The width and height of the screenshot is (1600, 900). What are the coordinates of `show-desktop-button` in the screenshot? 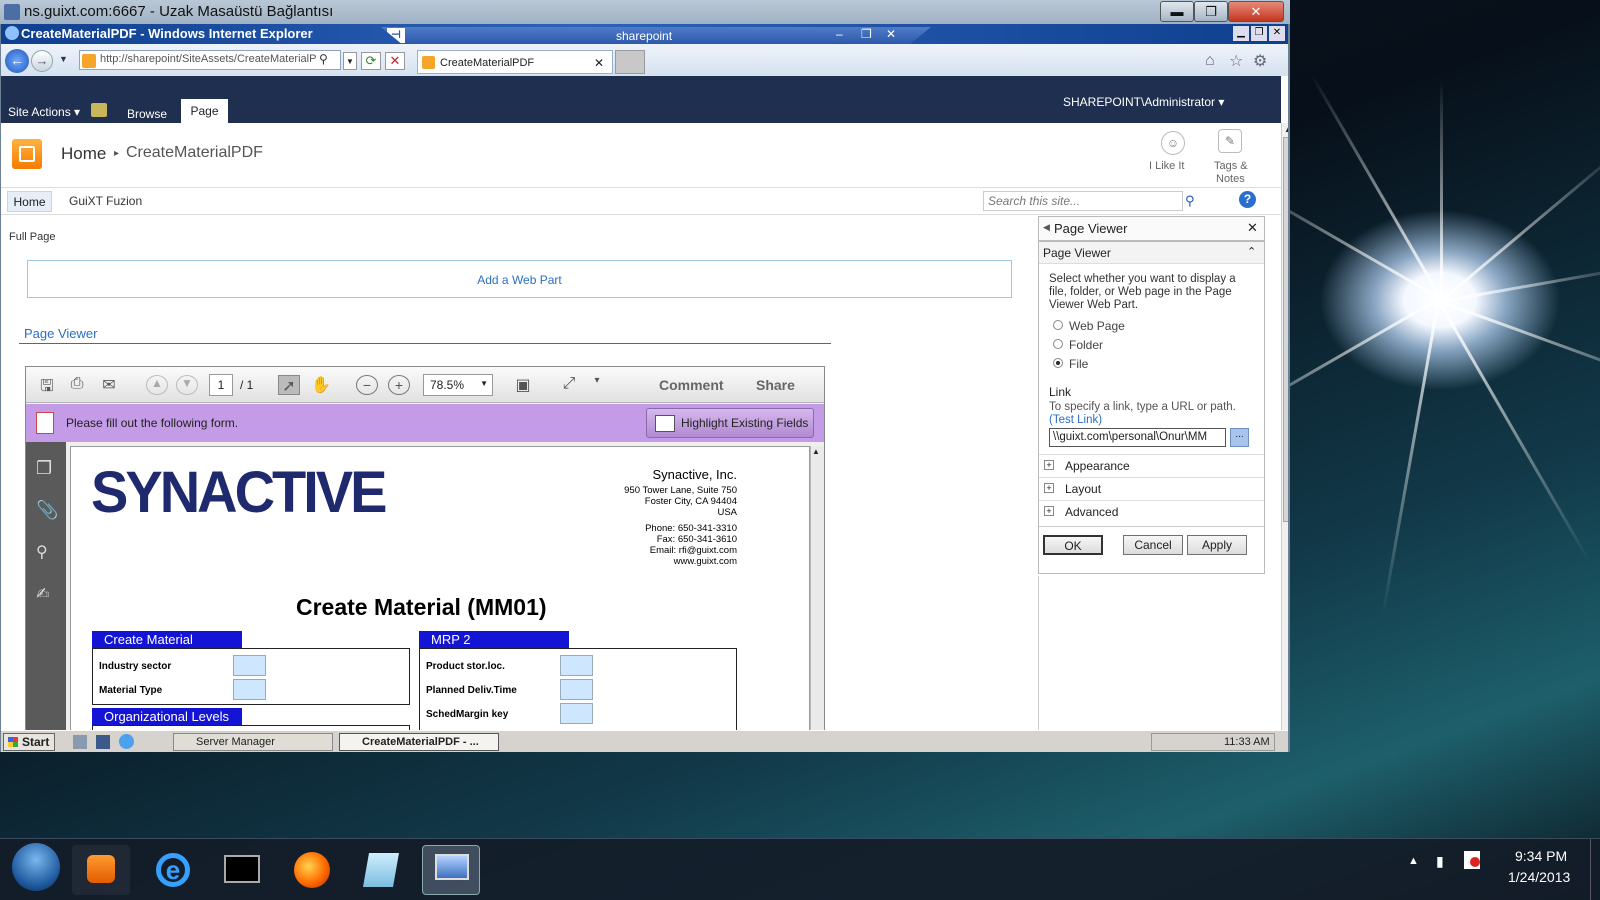 It's located at (1595, 869).